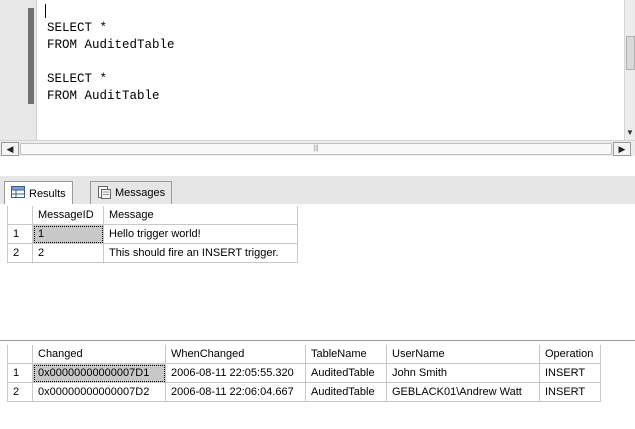 The width and height of the screenshot is (635, 429). What do you see at coordinates (18, 193) in the screenshot?
I see `grid-icon` at bounding box center [18, 193].